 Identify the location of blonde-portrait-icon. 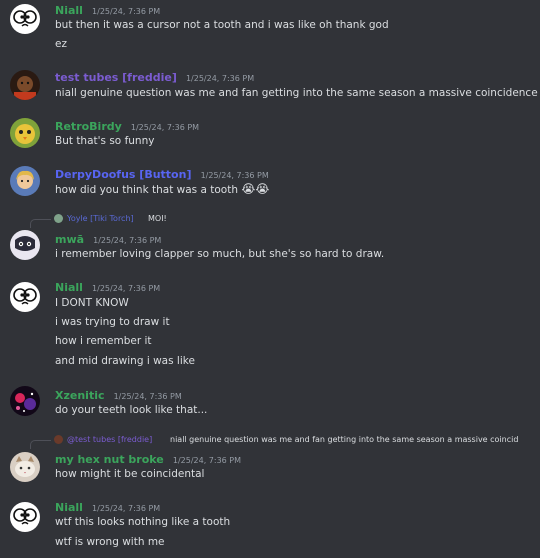
(25, 181).